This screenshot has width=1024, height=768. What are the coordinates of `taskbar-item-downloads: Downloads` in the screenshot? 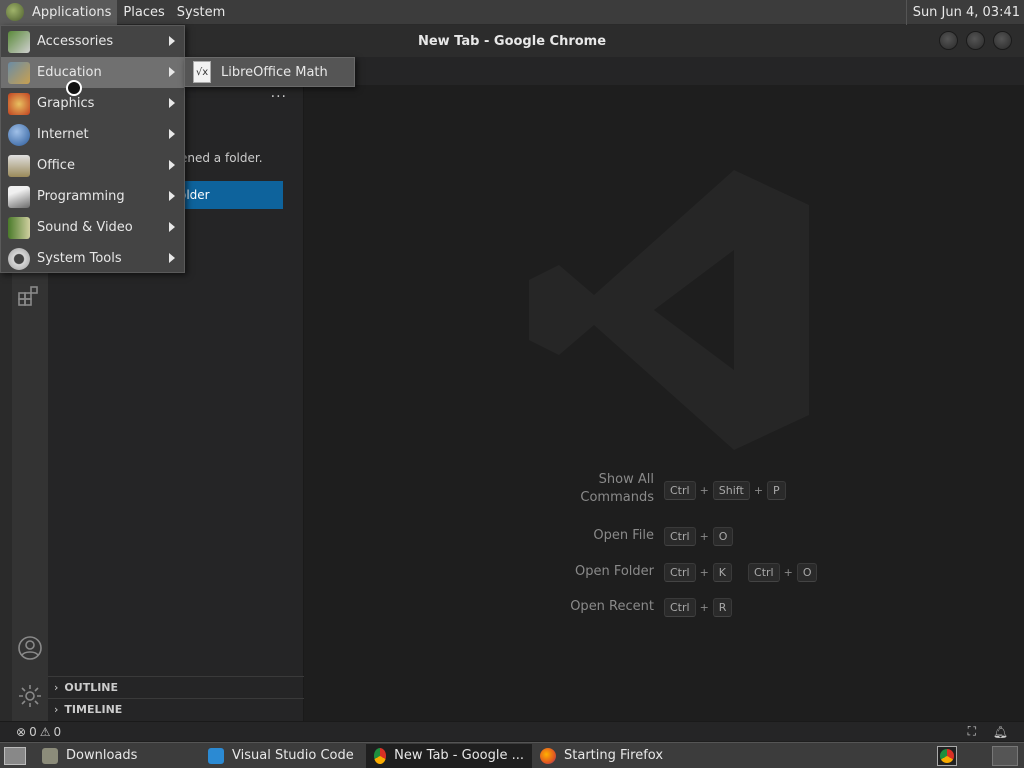 It's located at (117, 756).